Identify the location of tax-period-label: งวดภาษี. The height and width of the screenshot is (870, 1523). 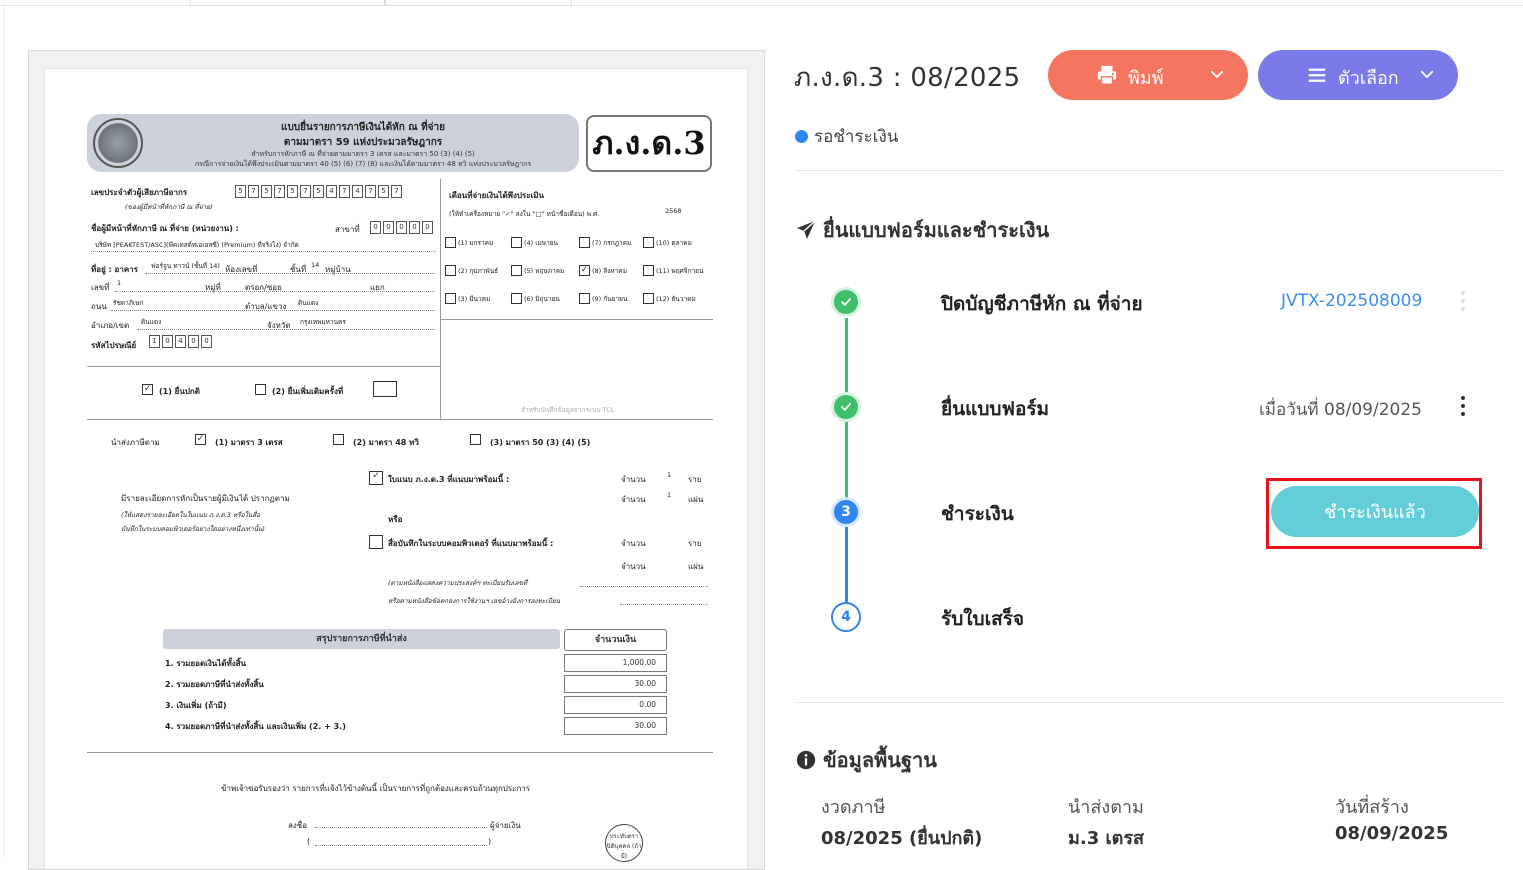
(853, 807).